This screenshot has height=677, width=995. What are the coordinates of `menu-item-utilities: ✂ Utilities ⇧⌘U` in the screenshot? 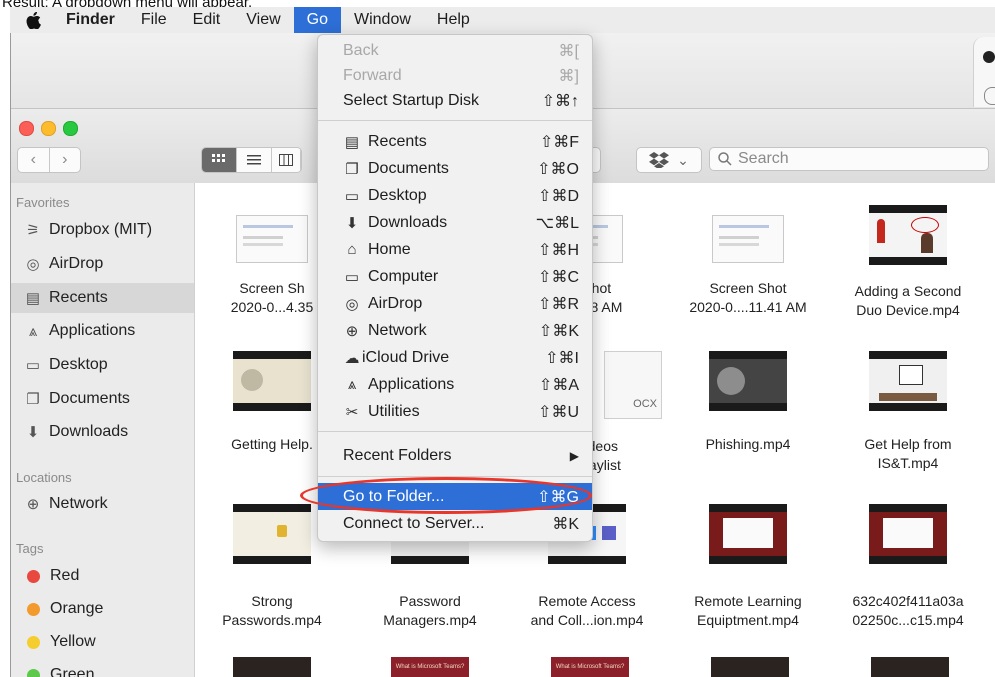 It's located at (455, 411).